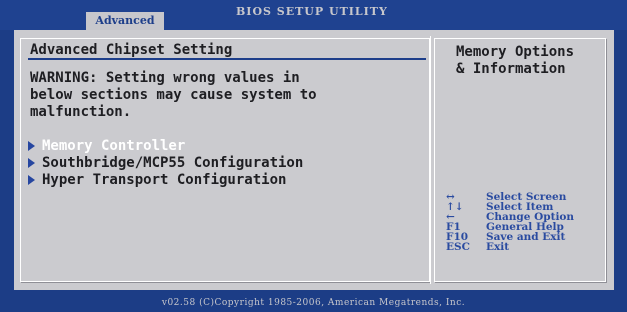  Describe the element at coordinates (131, 50) in the screenshot. I see `page-title: Advanced Chipset Setting` at that location.